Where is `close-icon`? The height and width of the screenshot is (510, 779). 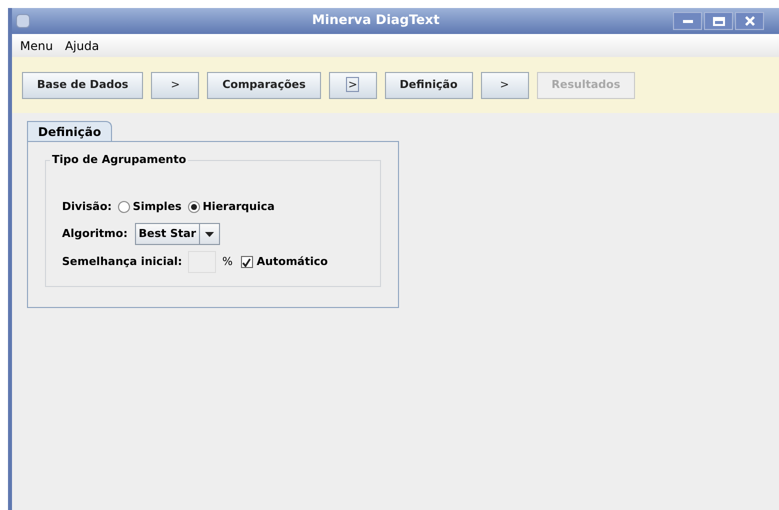 close-icon is located at coordinates (749, 21).